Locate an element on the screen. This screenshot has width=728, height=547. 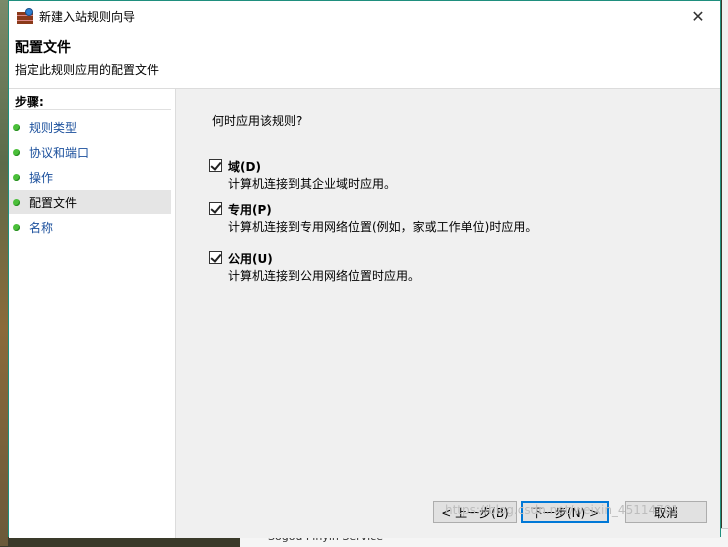
step-pending-icon is located at coordinates (16, 227).